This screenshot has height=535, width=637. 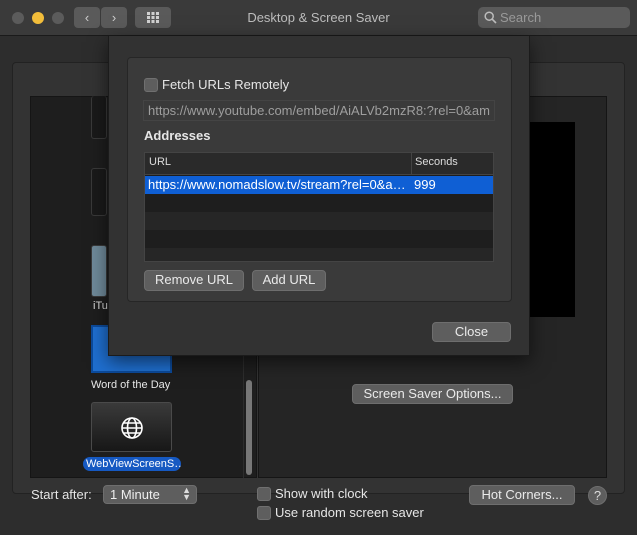 What do you see at coordinates (321, 493) in the screenshot?
I see `show-with-clock-label: Show with clock` at bounding box center [321, 493].